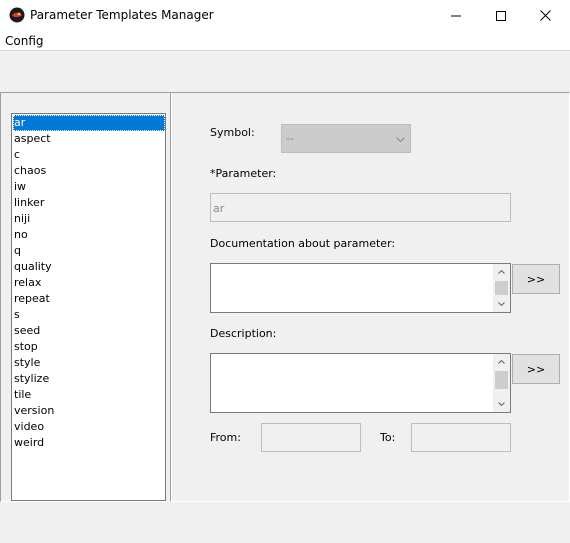 The width and height of the screenshot is (570, 543). I want to click on close-icon, so click(545, 15).